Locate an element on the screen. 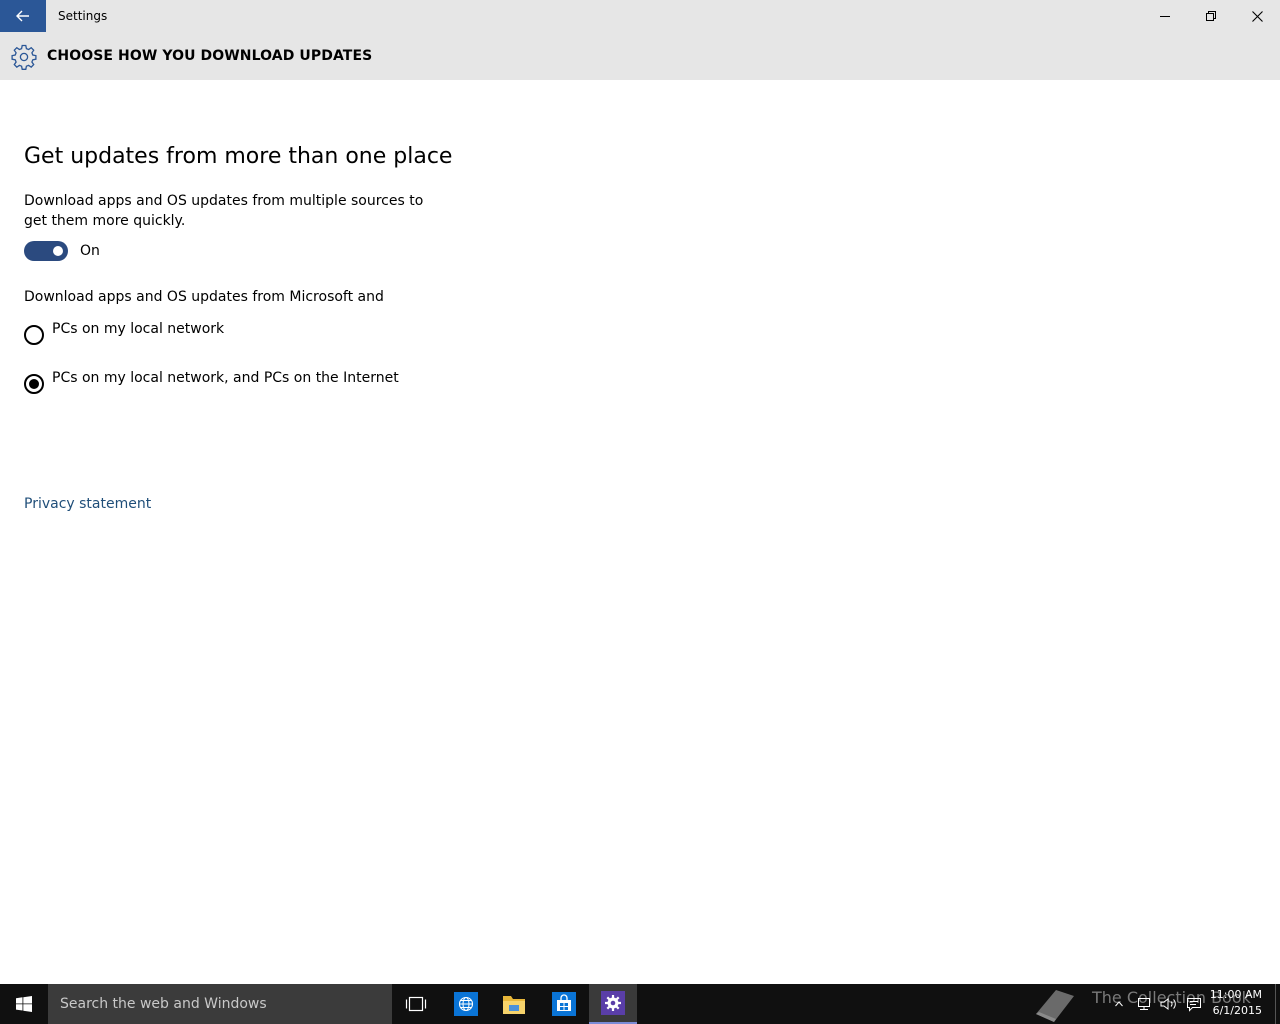 The height and width of the screenshot is (1024, 1280). radio-option-local-network: PCs on my local network is located at coordinates (124, 333).